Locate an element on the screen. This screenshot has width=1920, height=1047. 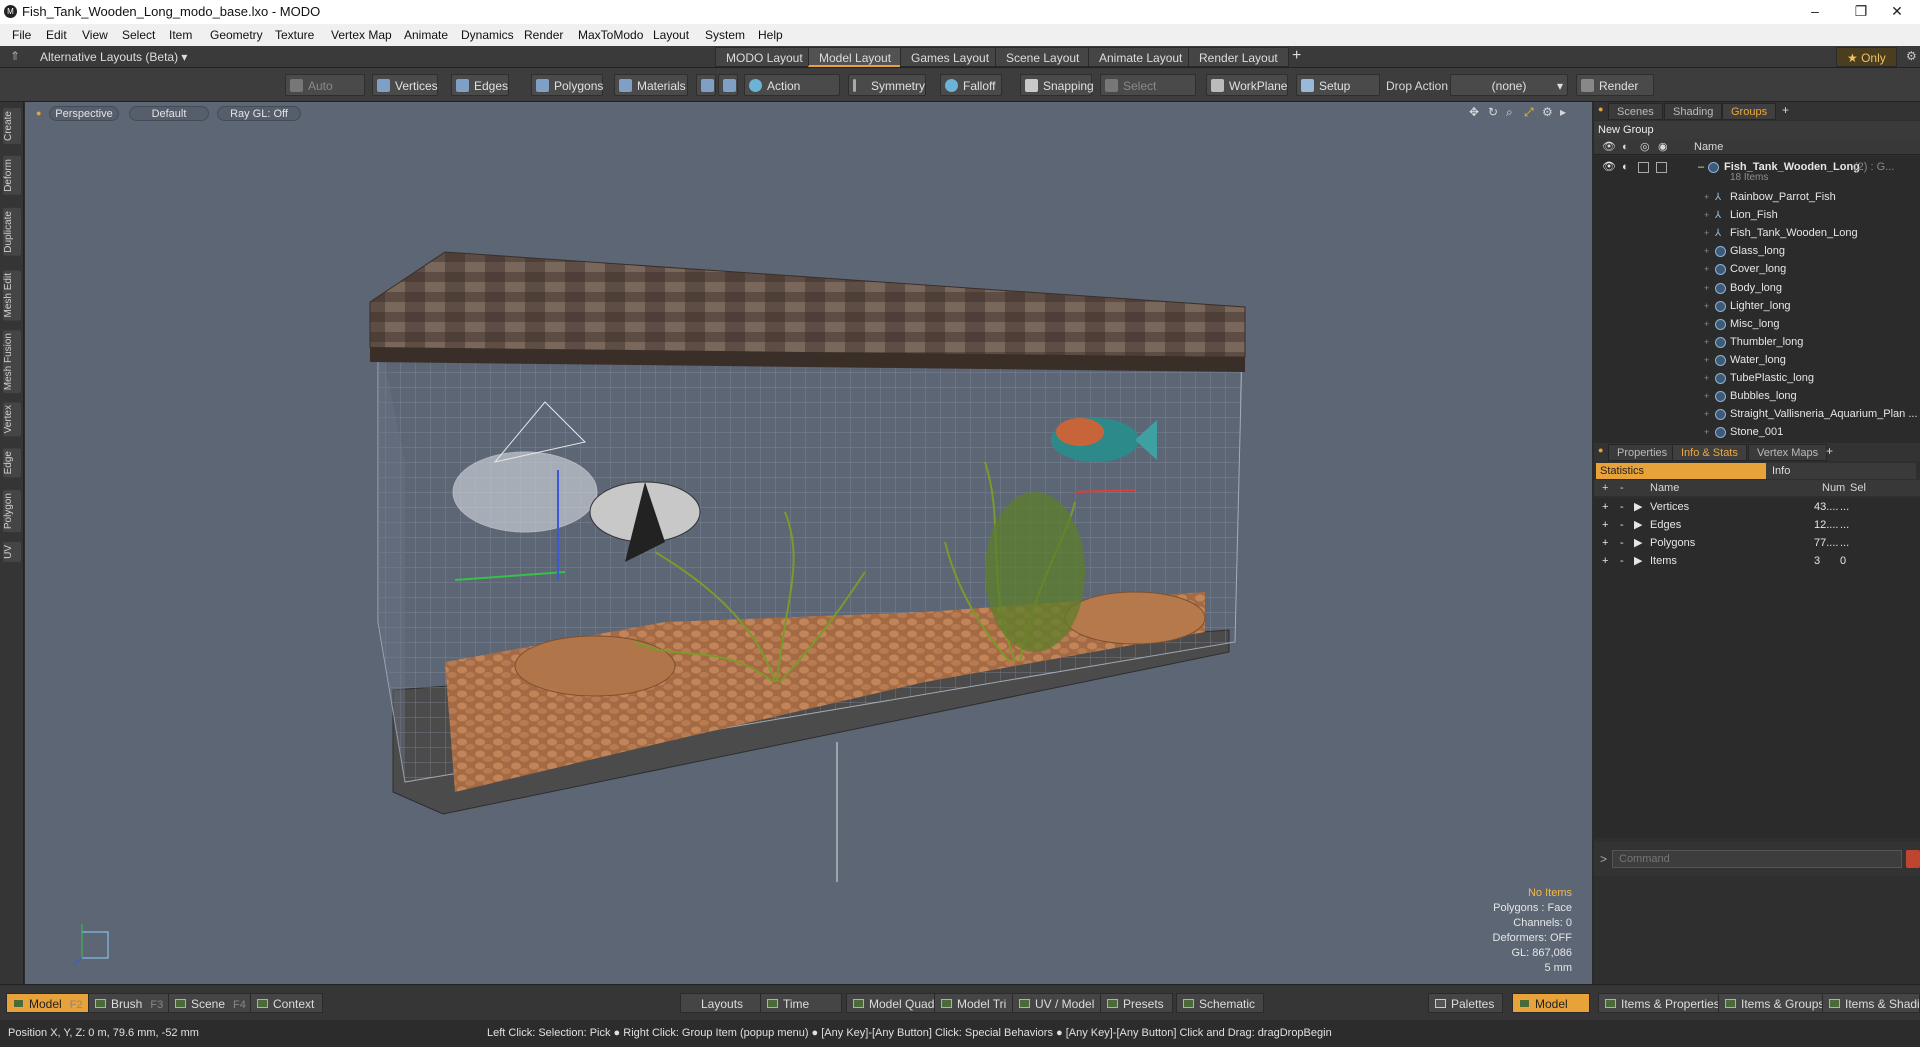
group-item-row: + ⅄ Fish_Tank_Wooden_Long is located at coordinates (1757, 233).